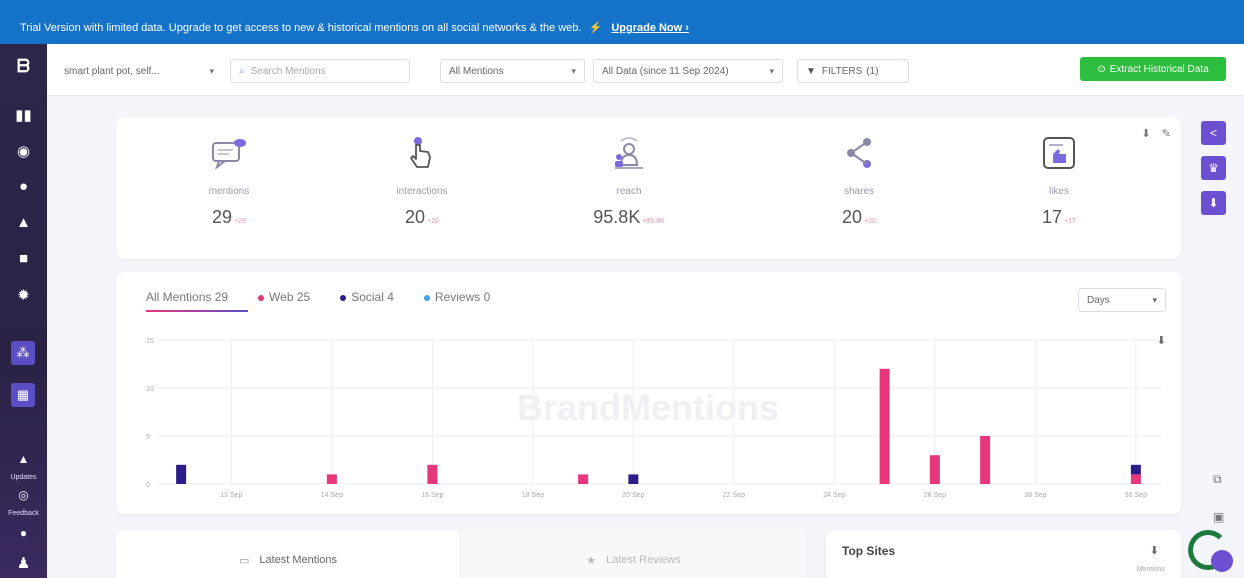 This screenshot has height=578, width=1244. What do you see at coordinates (23, 222) in the screenshot?
I see `alerts-icon: ▲` at bounding box center [23, 222].